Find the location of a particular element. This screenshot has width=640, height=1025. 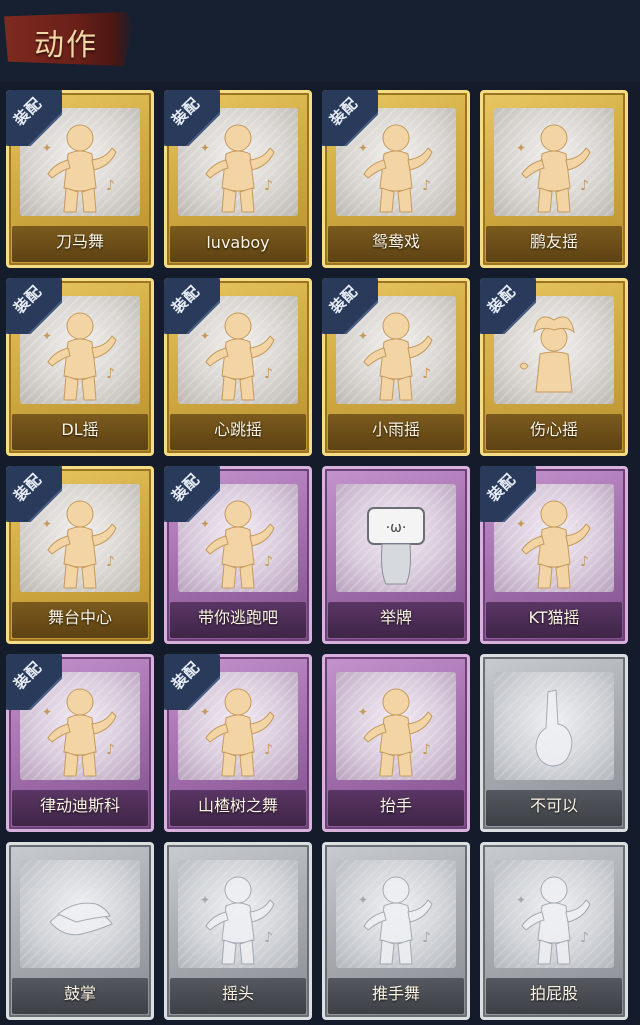

action-label: 鼓掌 is located at coordinates (79, 993).